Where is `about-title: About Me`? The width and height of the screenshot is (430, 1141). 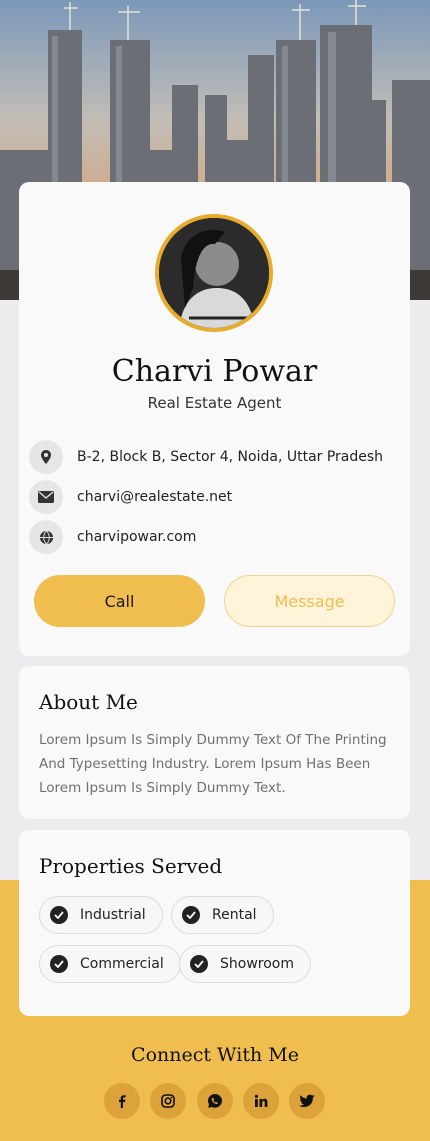
about-title: About Me is located at coordinates (88, 702).